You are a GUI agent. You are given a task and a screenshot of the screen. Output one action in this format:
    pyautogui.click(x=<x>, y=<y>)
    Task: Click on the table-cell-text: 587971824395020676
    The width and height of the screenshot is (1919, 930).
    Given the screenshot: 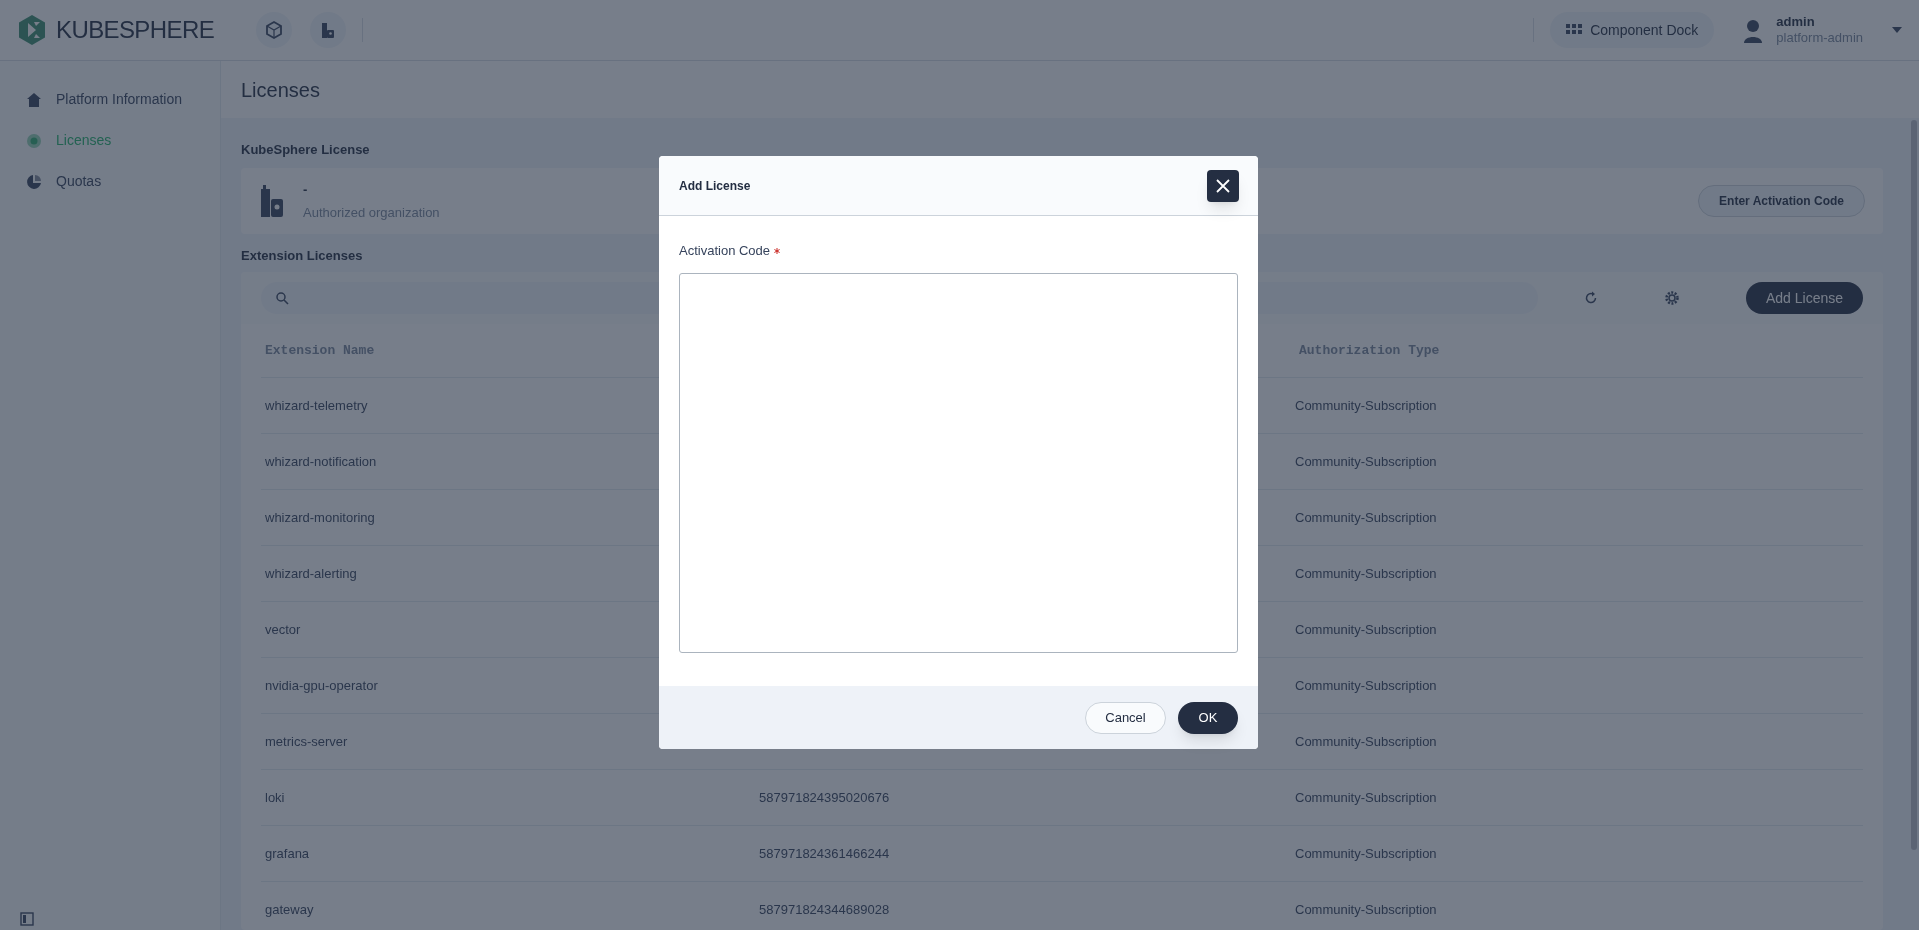 What is the action you would take?
    pyautogui.click(x=824, y=797)
    